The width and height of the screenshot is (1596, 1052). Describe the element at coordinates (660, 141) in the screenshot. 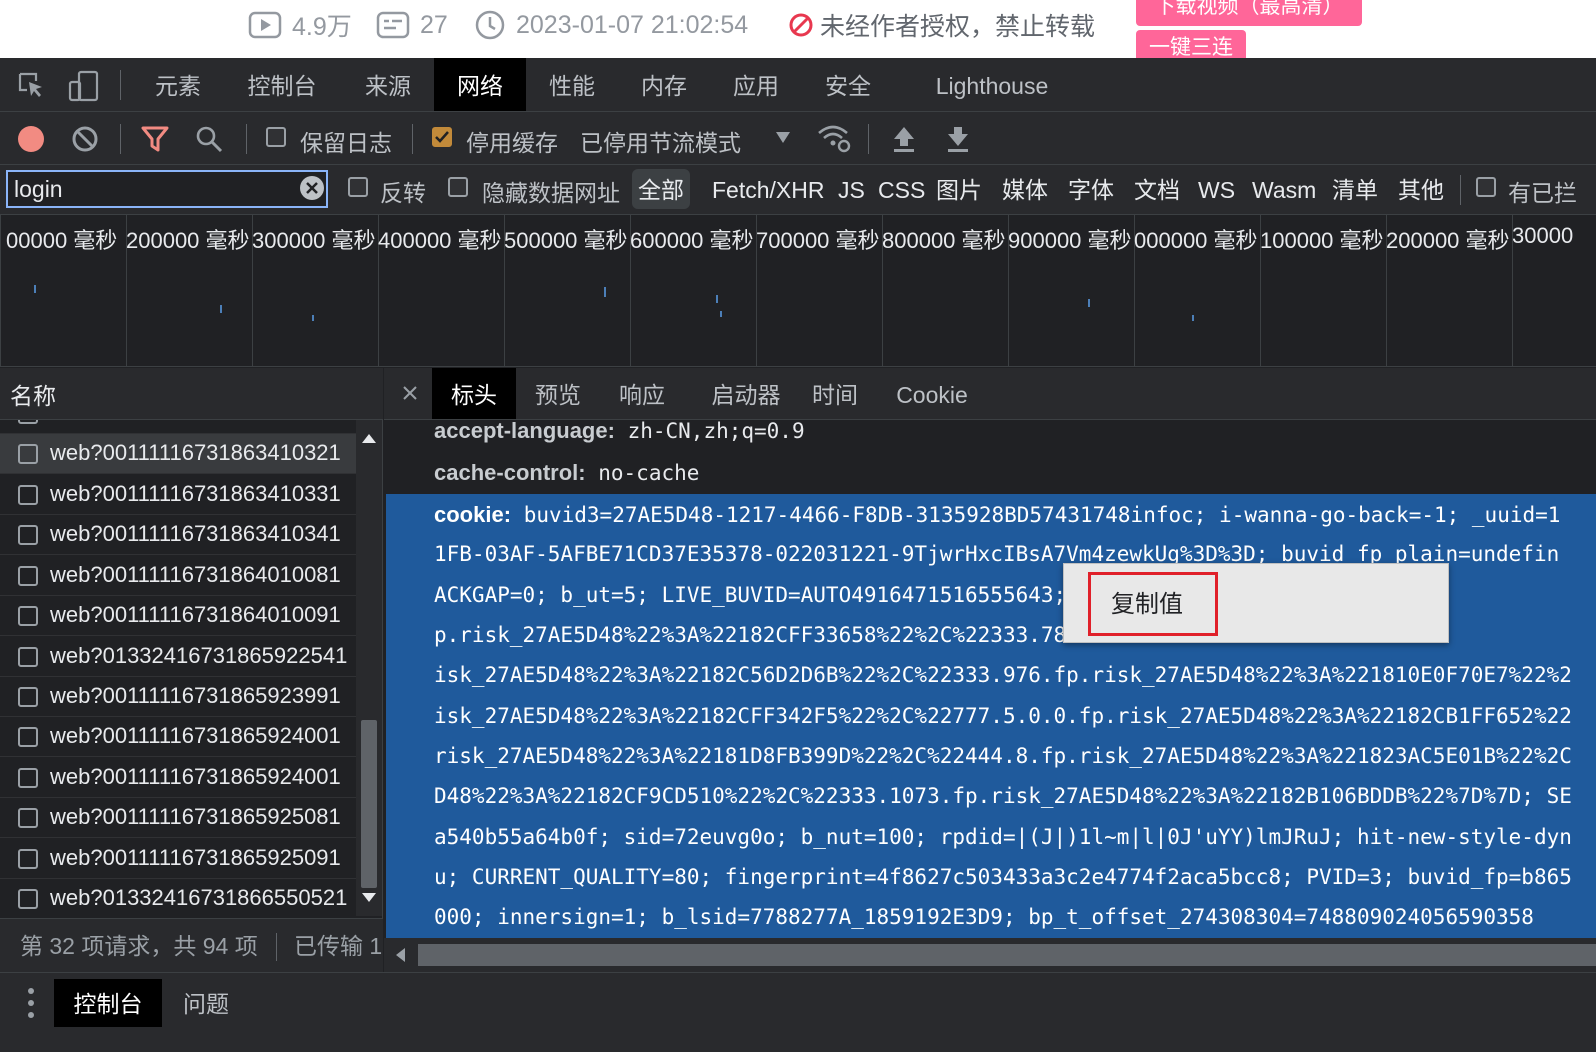

I see `throttling-select: 已停用节流模式` at that location.